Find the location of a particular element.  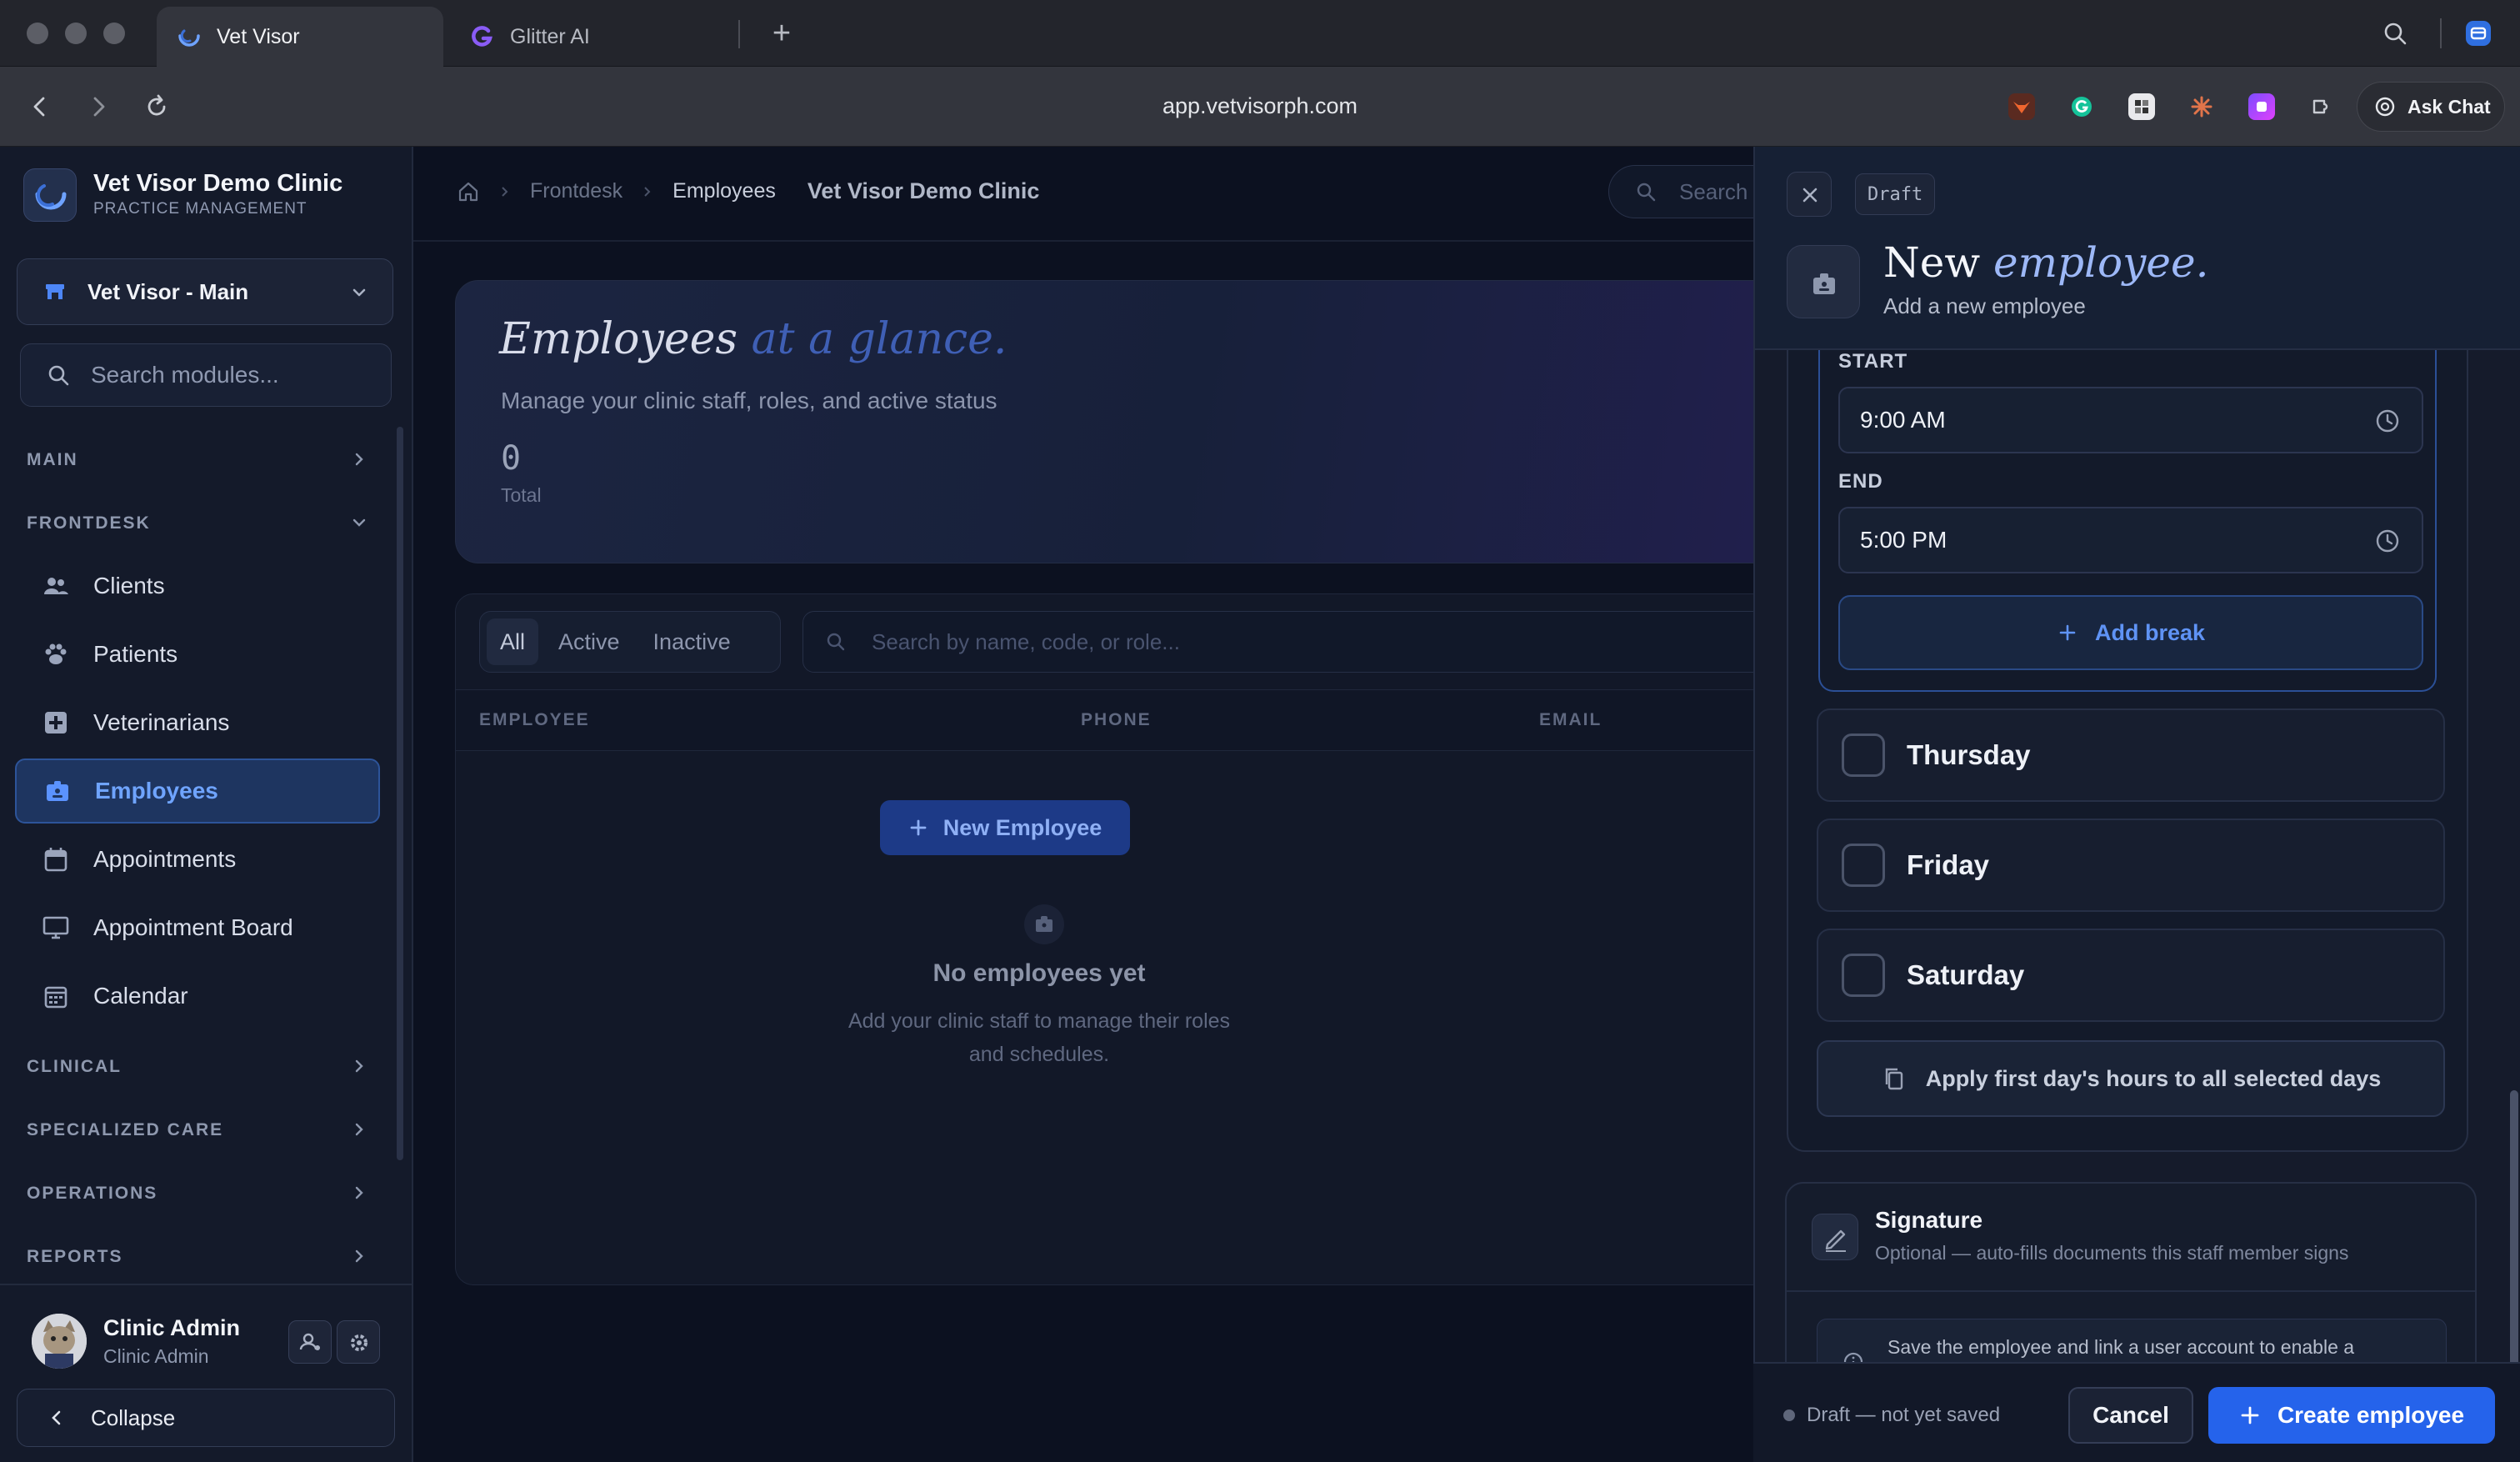

new-tab-button: + is located at coordinates (781, 33).